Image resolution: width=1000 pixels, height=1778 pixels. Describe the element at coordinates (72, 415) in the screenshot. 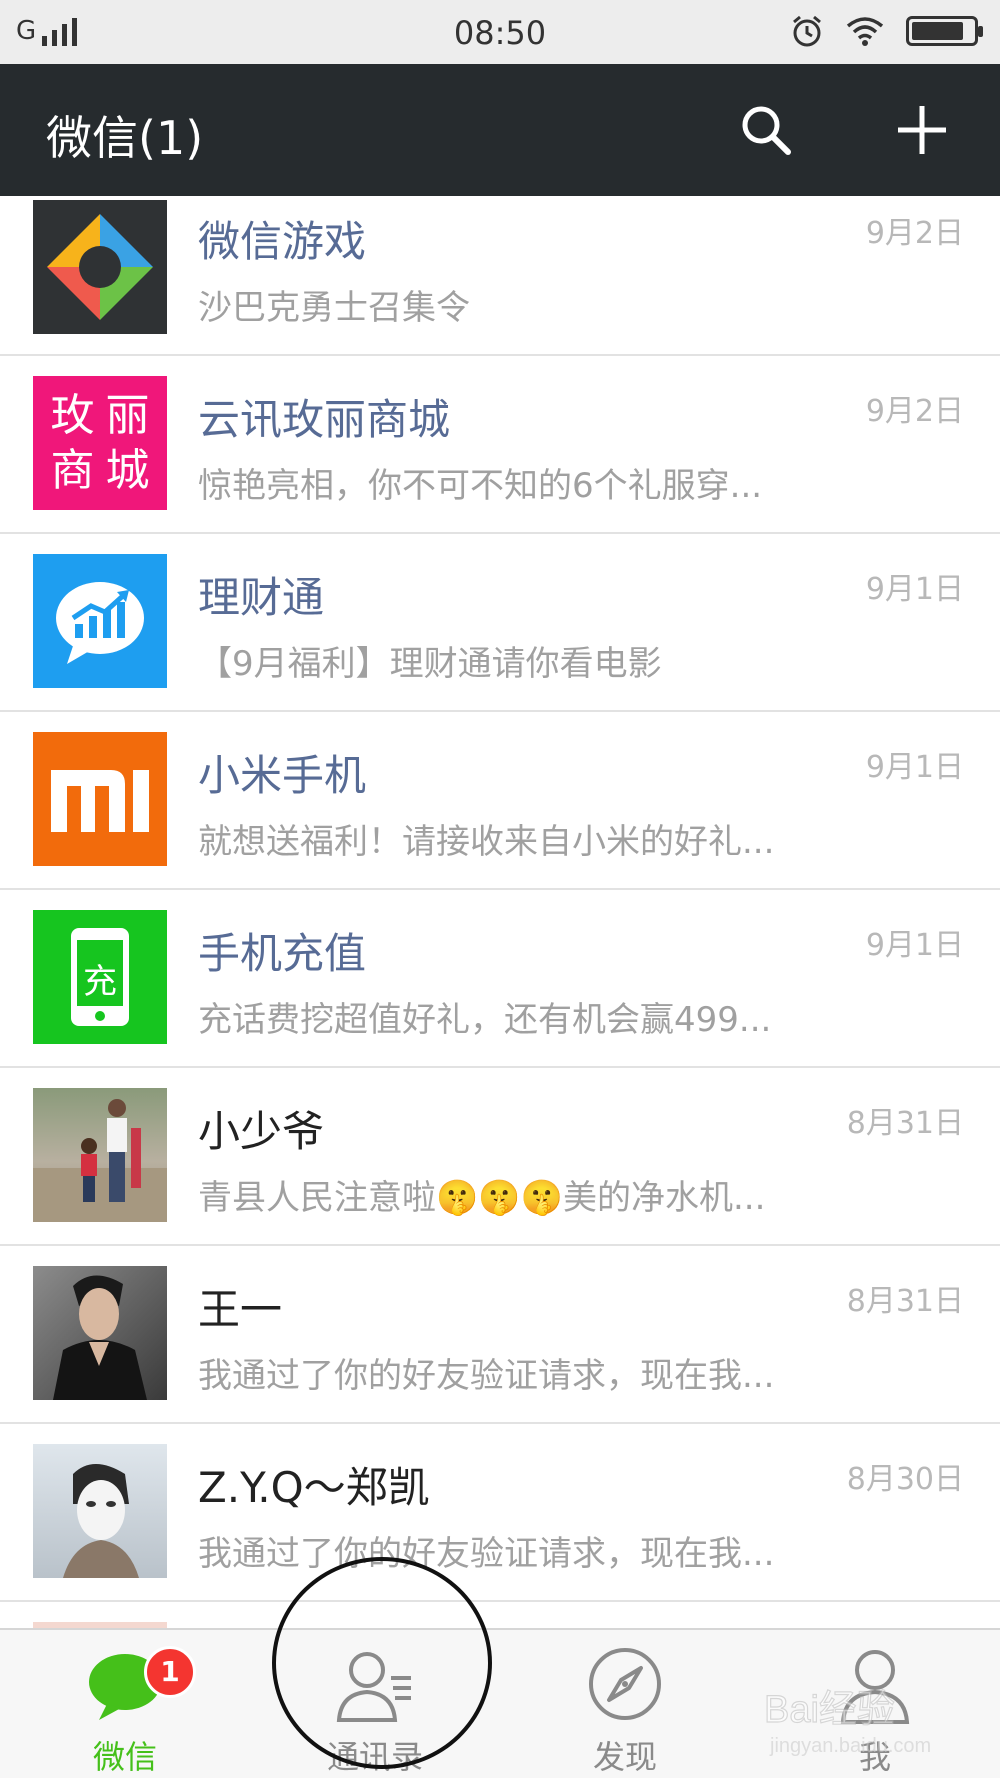

I see `mall-logo-char: 玫` at that location.